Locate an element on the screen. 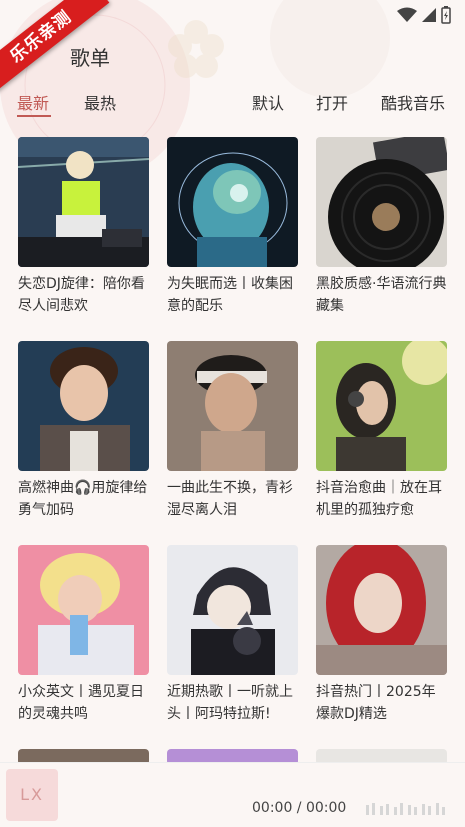 The width and height of the screenshot is (465, 827). sort-default-button: 默认 is located at coordinates (268, 102).